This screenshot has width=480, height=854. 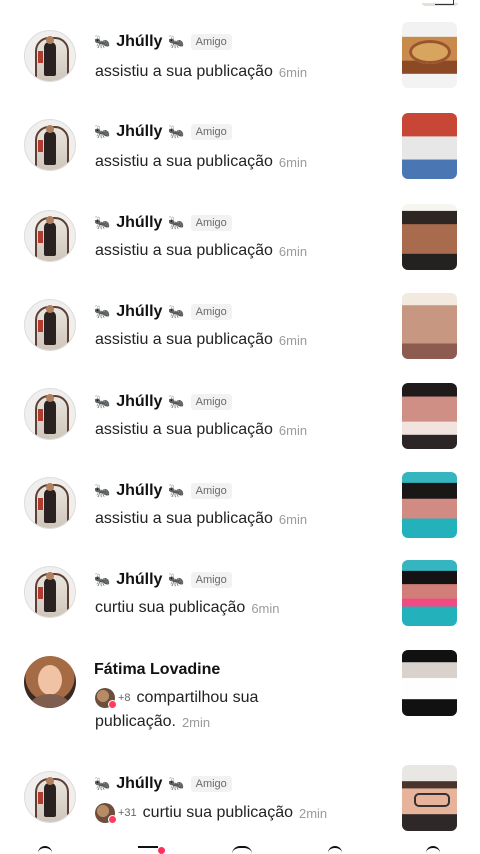 I want to click on inbox-icon, so click(x=335, y=850).